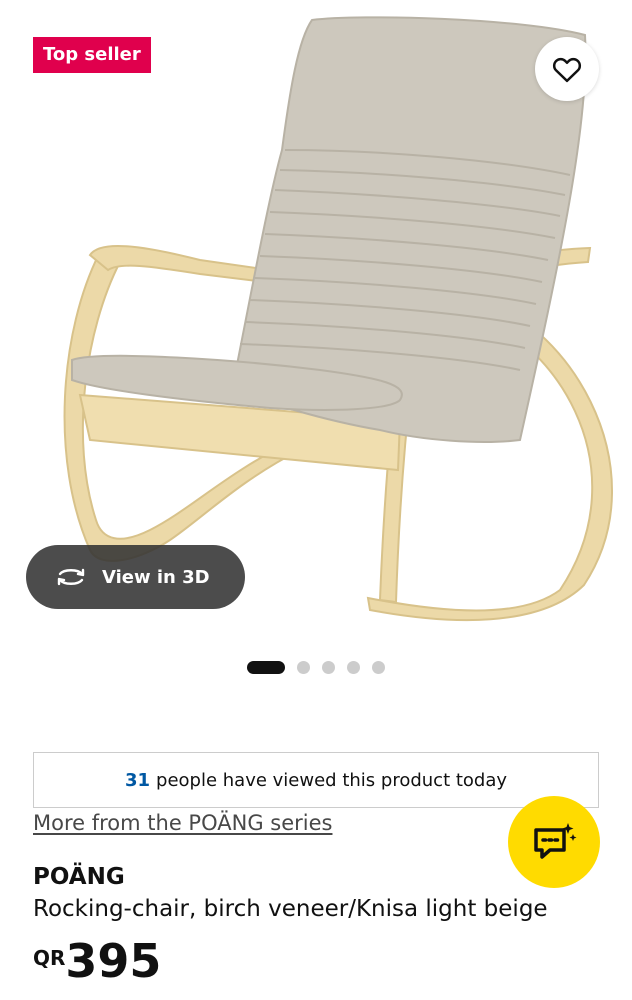 This screenshot has width=632, height=1000. I want to click on view-in-3d-label: View in 3D, so click(156, 577).